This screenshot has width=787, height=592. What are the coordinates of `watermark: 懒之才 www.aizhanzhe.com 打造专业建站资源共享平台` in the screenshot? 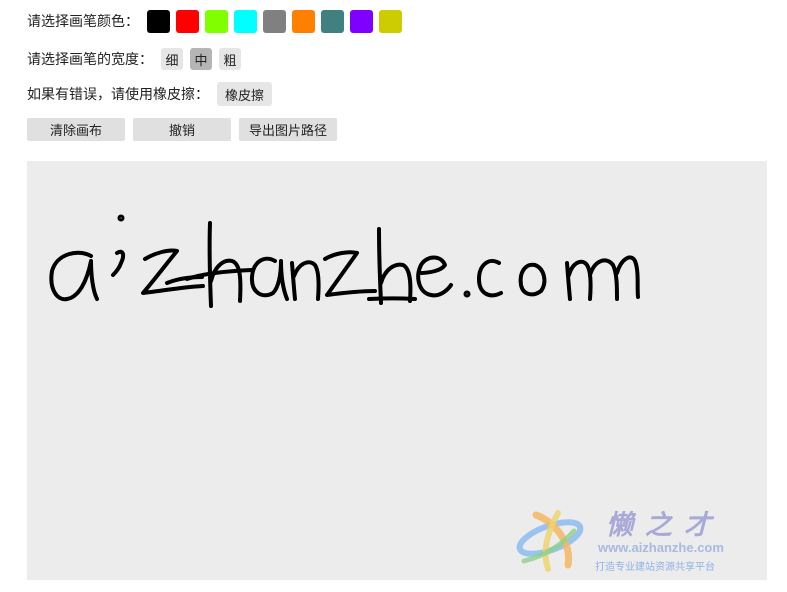 It's located at (636, 538).